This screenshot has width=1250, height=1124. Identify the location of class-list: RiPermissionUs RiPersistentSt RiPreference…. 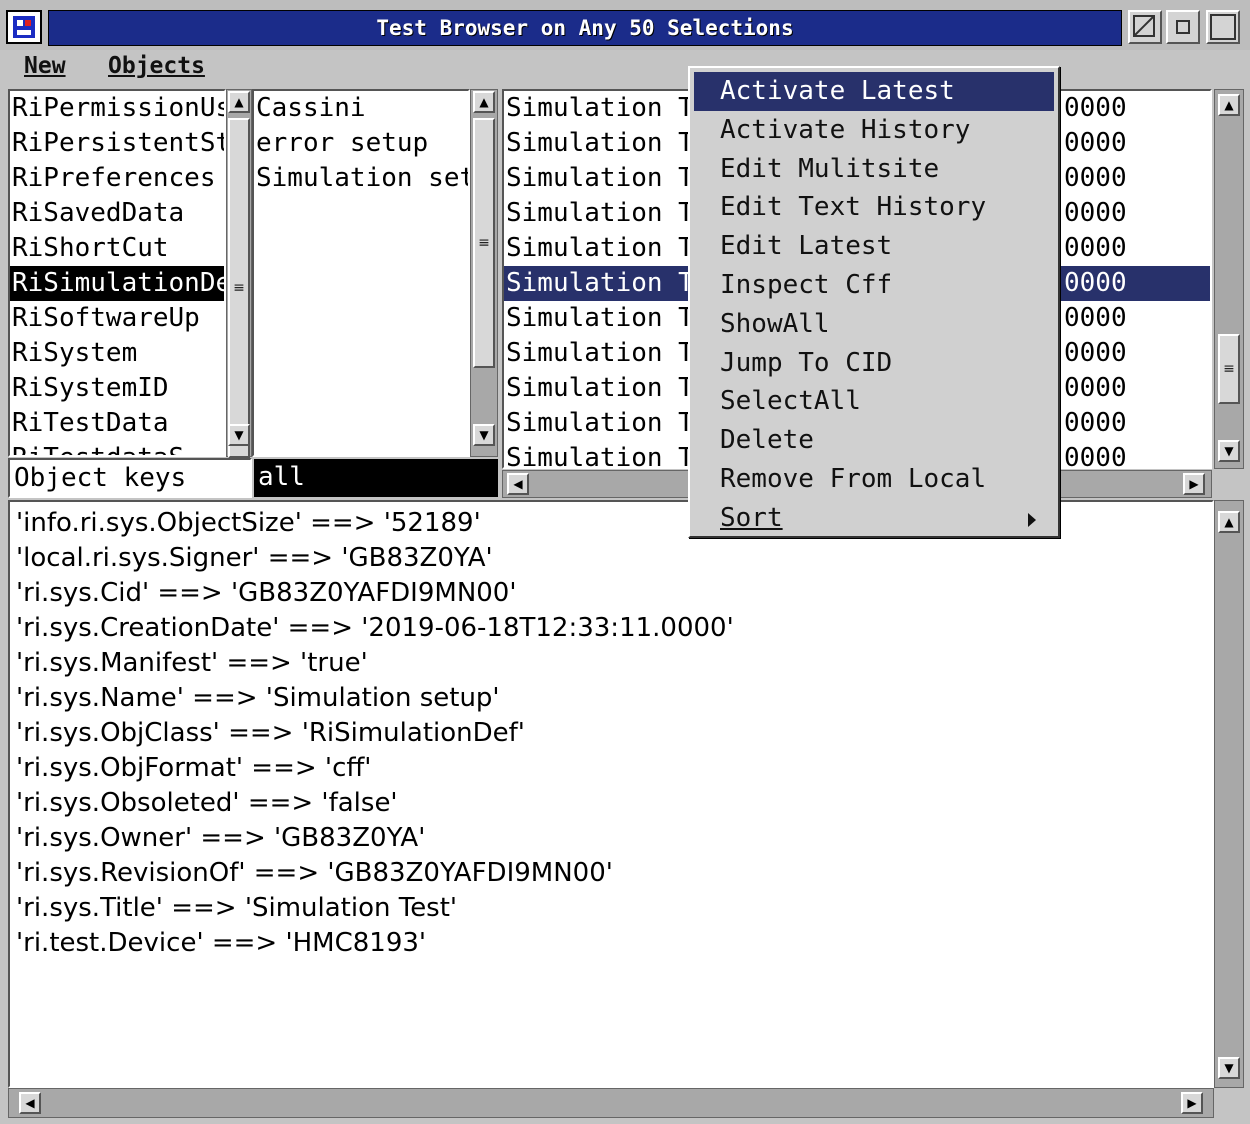
(117, 273).